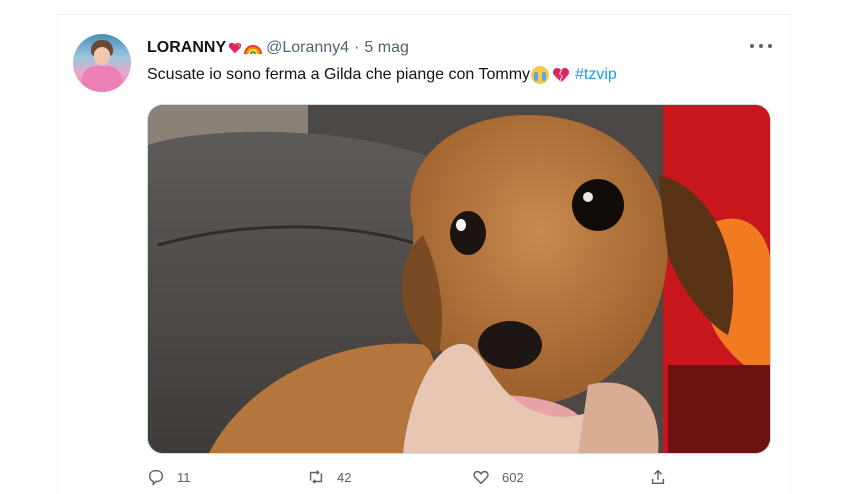 The height and width of the screenshot is (494, 854). What do you see at coordinates (235, 48) in the screenshot?
I see `heart-icon` at bounding box center [235, 48].